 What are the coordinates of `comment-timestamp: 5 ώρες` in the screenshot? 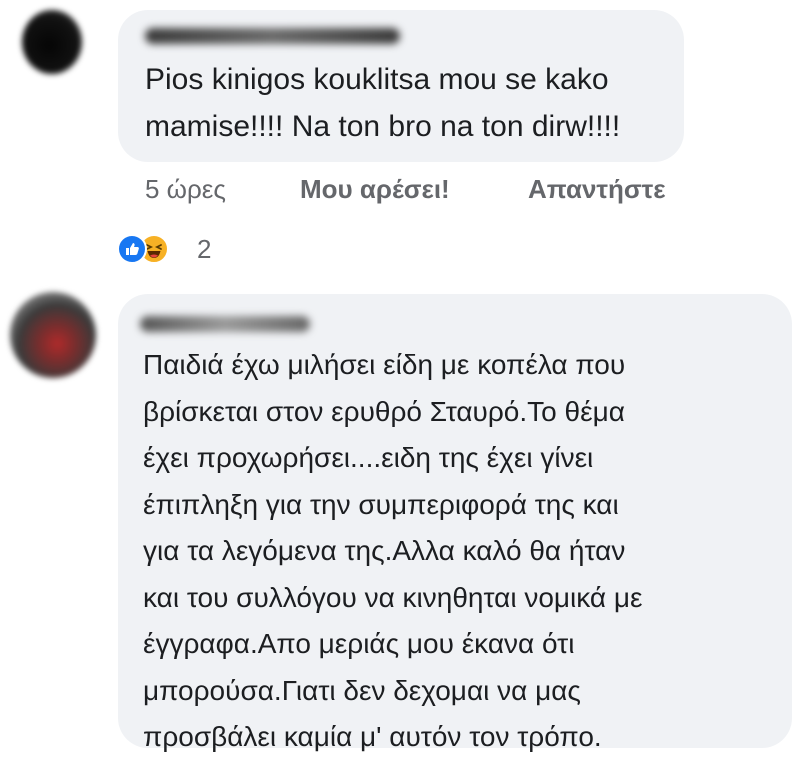 It's located at (185, 189).